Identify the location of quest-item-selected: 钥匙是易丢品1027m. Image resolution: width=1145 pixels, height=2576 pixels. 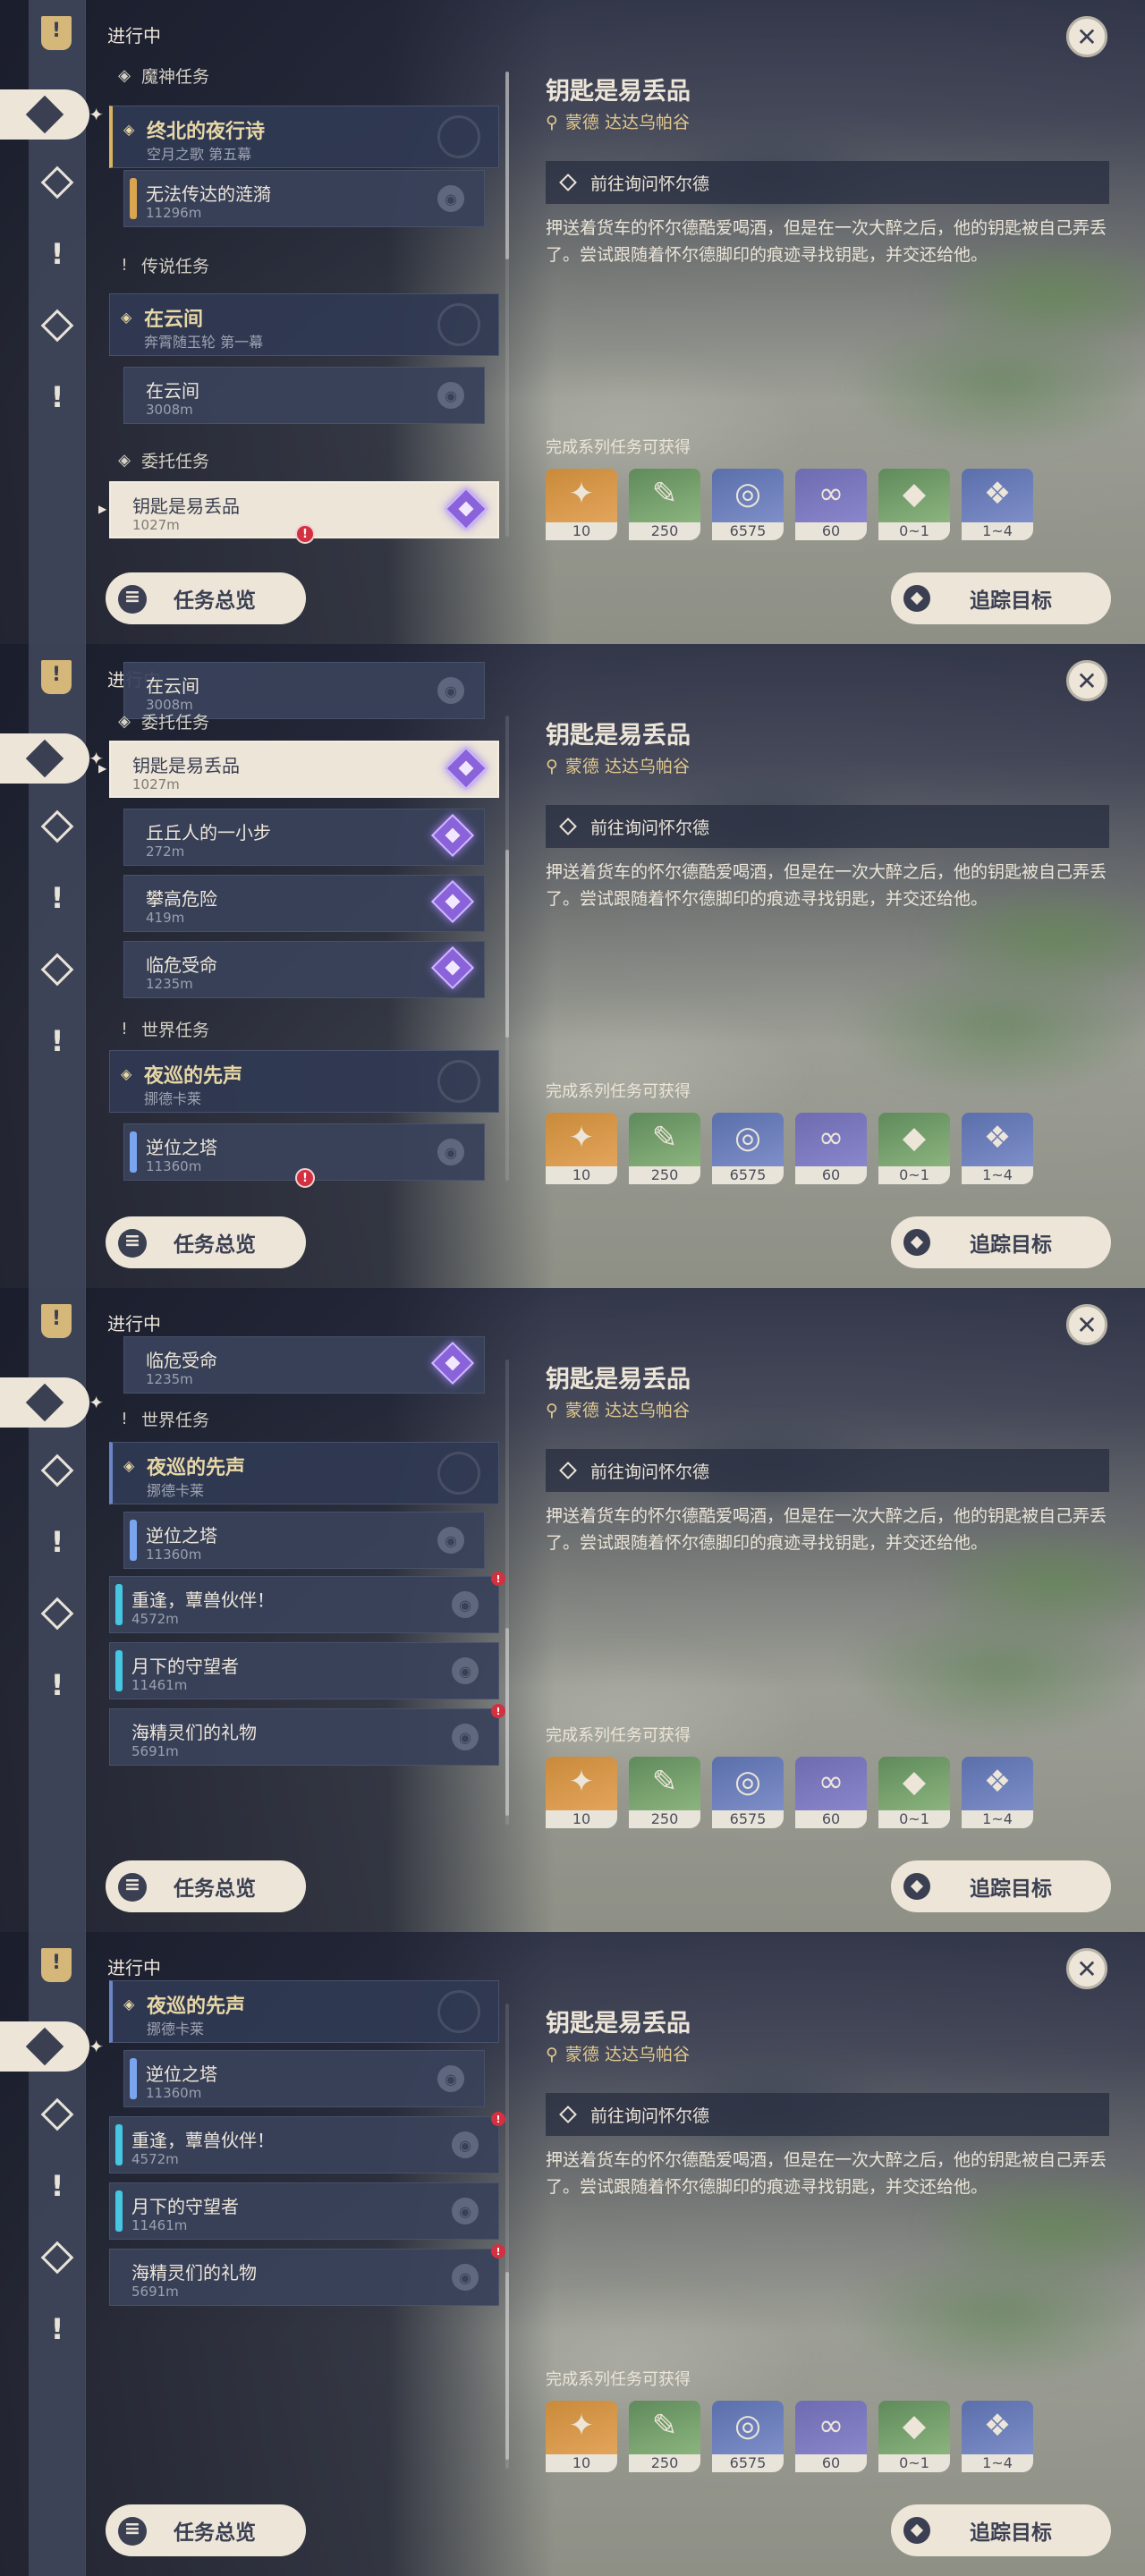
(298, 769).